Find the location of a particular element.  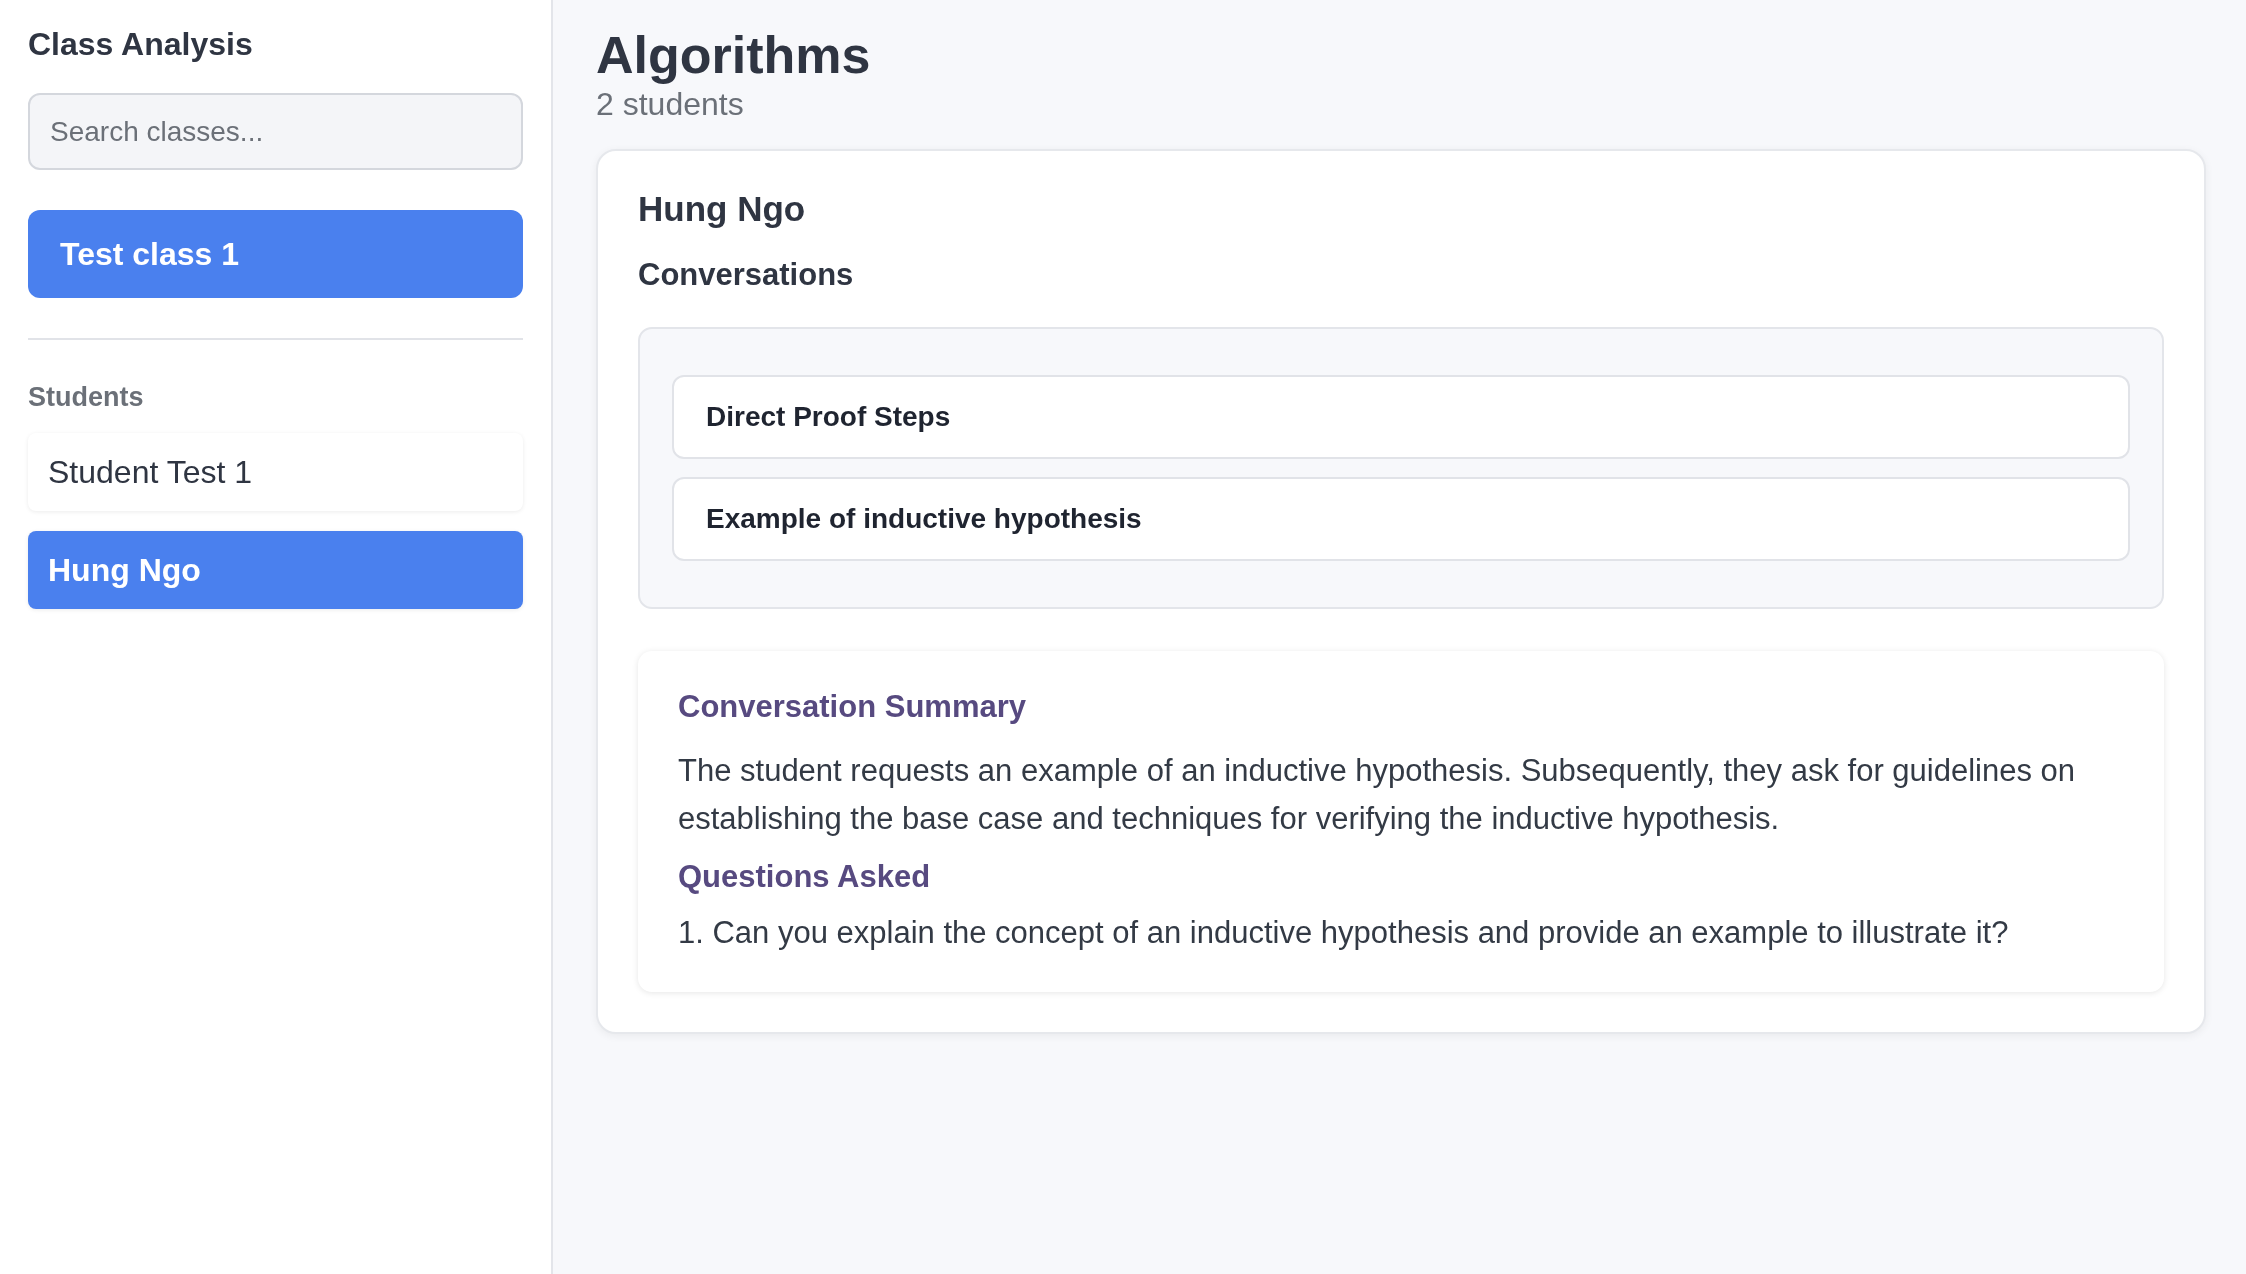

question-text: 1. Can you explain the concept of an inductive hypothesis and provide an example to illustrate it? is located at coordinates (1344, 933).